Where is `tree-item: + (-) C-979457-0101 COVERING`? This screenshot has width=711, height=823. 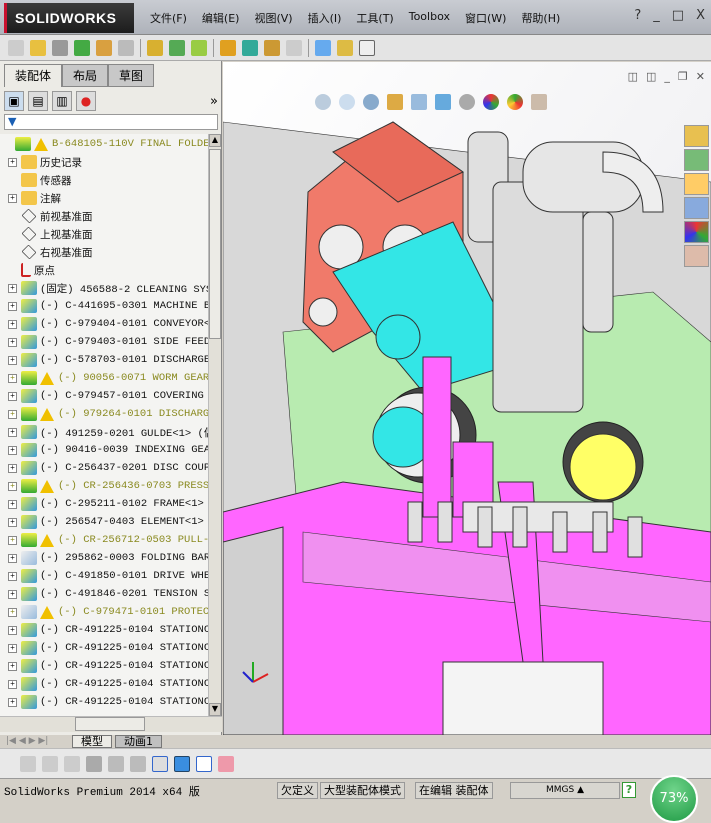
tree-item: + (-) C-979457-0101 COVERING is located at coordinates (104, 396).